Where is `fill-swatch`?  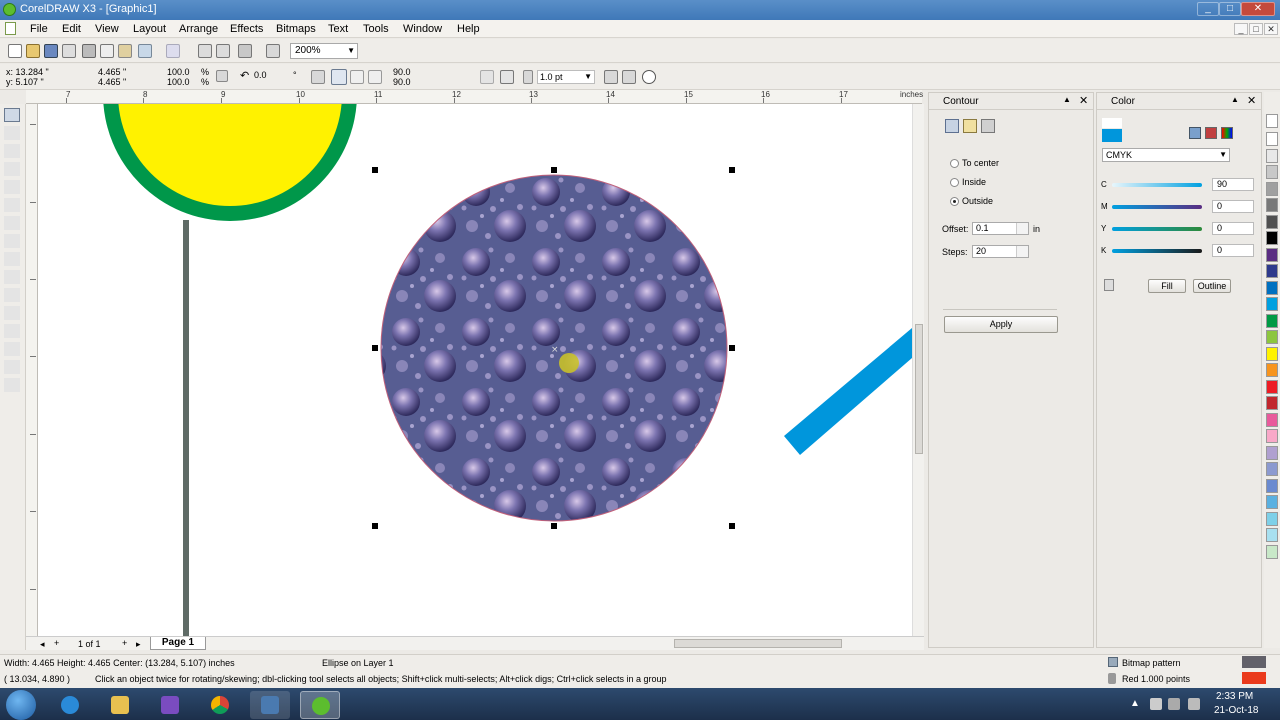 fill-swatch is located at coordinates (1254, 662).